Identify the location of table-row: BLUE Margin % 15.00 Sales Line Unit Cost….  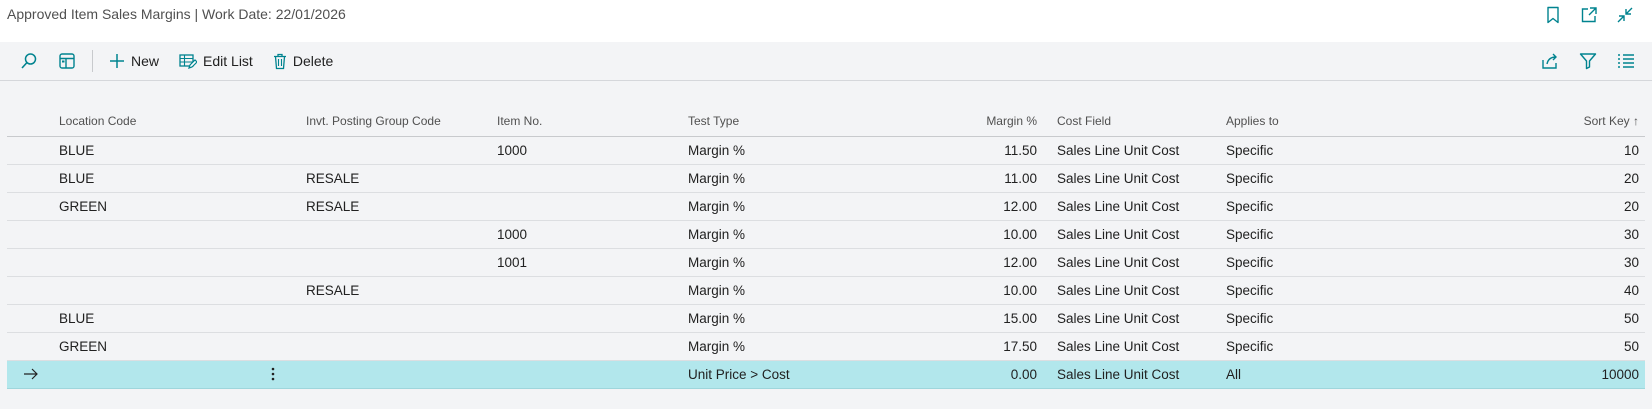
(826, 319).